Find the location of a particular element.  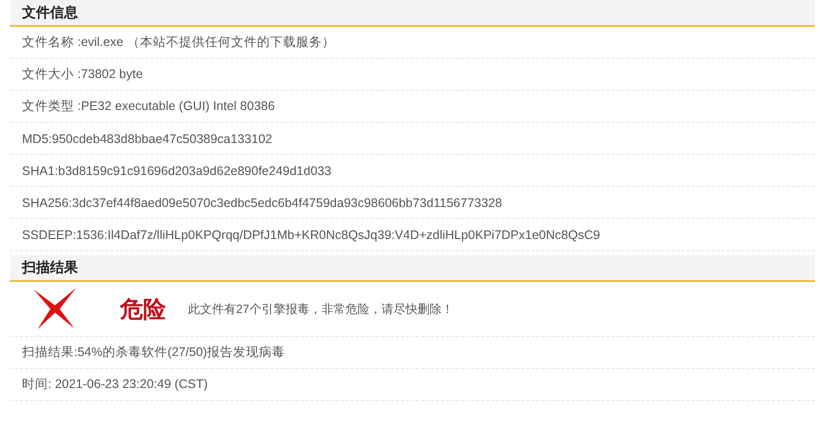

section-title: 扫描结果 is located at coordinates (50, 267).